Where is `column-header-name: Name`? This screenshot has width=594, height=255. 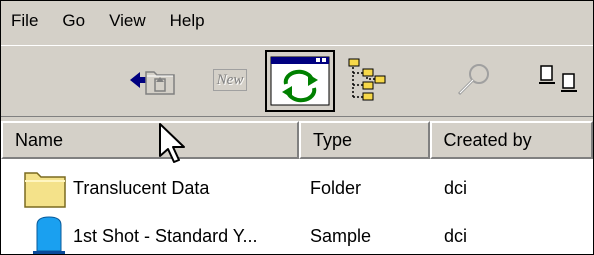
column-header-name: Name is located at coordinates (150, 140).